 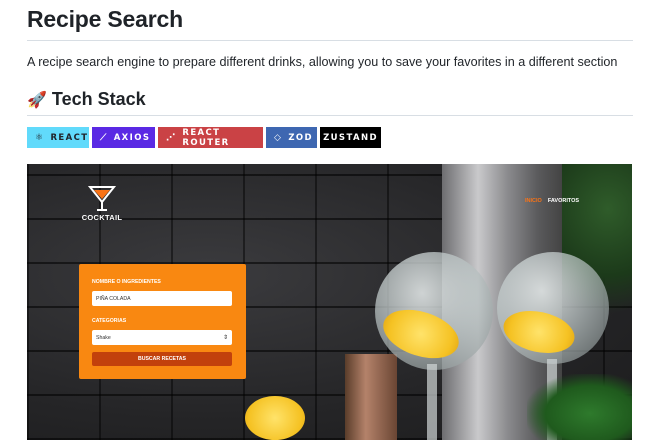 What do you see at coordinates (330, 40) in the screenshot?
I see `title-divider` at bounding box center [330, 40].